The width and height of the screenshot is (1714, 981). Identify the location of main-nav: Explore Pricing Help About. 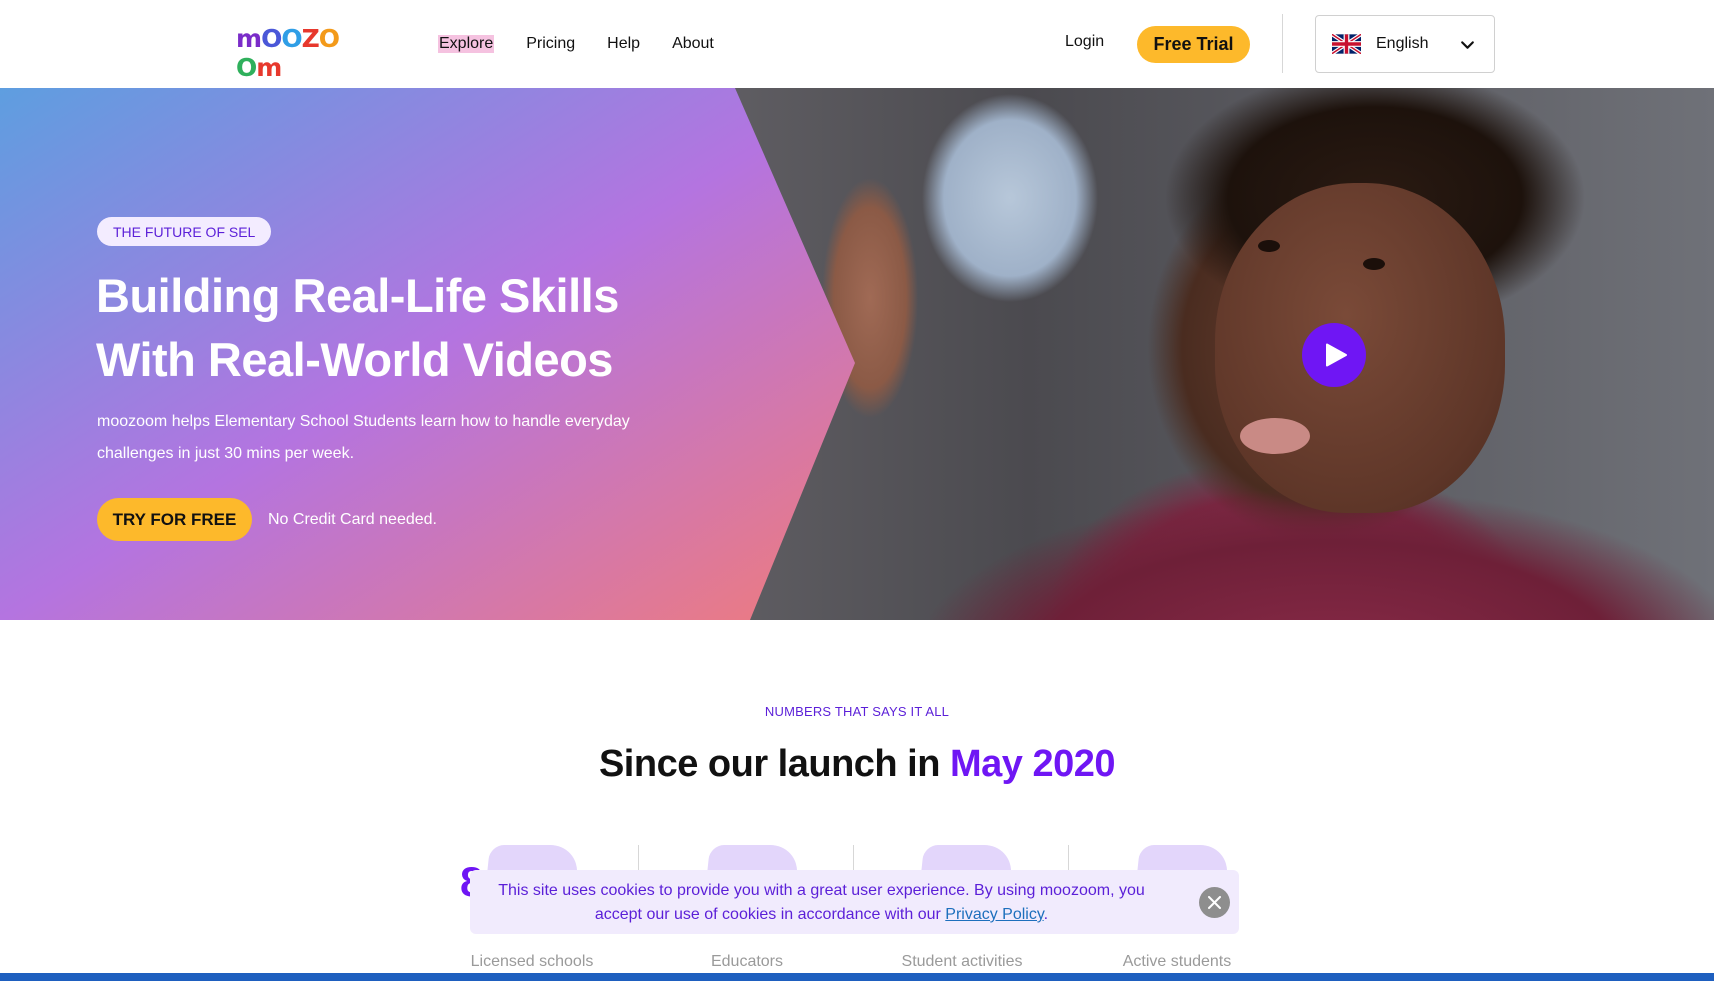
(576, 44).